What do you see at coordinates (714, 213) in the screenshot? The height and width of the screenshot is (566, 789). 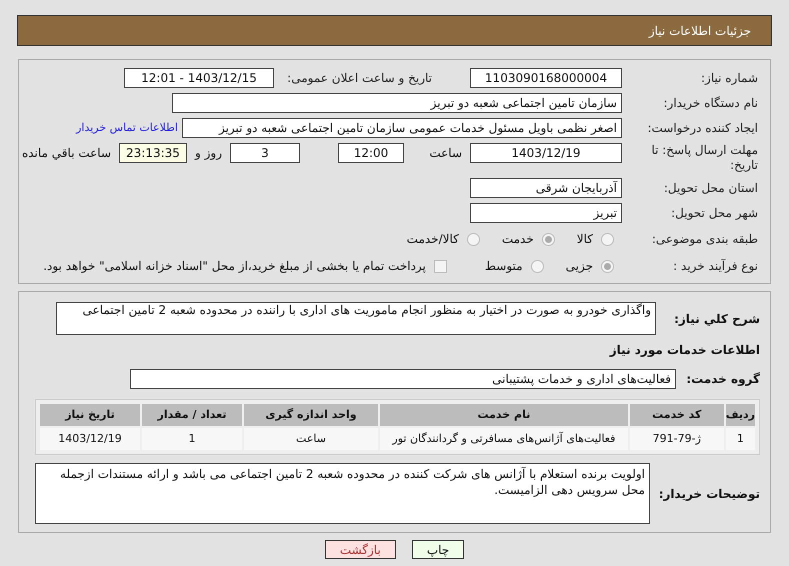 I see `field-label: شهر محل تحویل:` at bounding box center [714, 213].